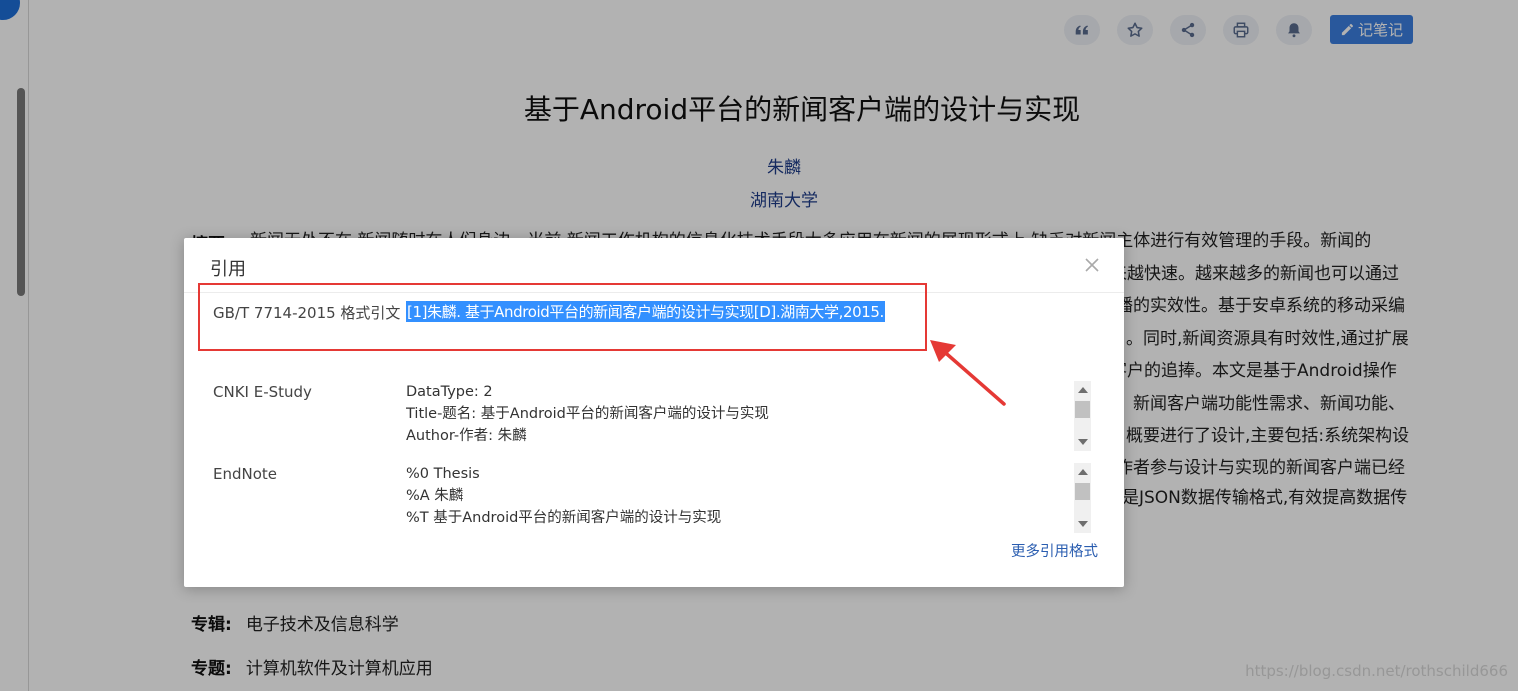  What do you see at coordinates (262, 392) in the screenshot?
I see `cnki-format-label: CNKI E-Study` at bounding box center [262, 392].